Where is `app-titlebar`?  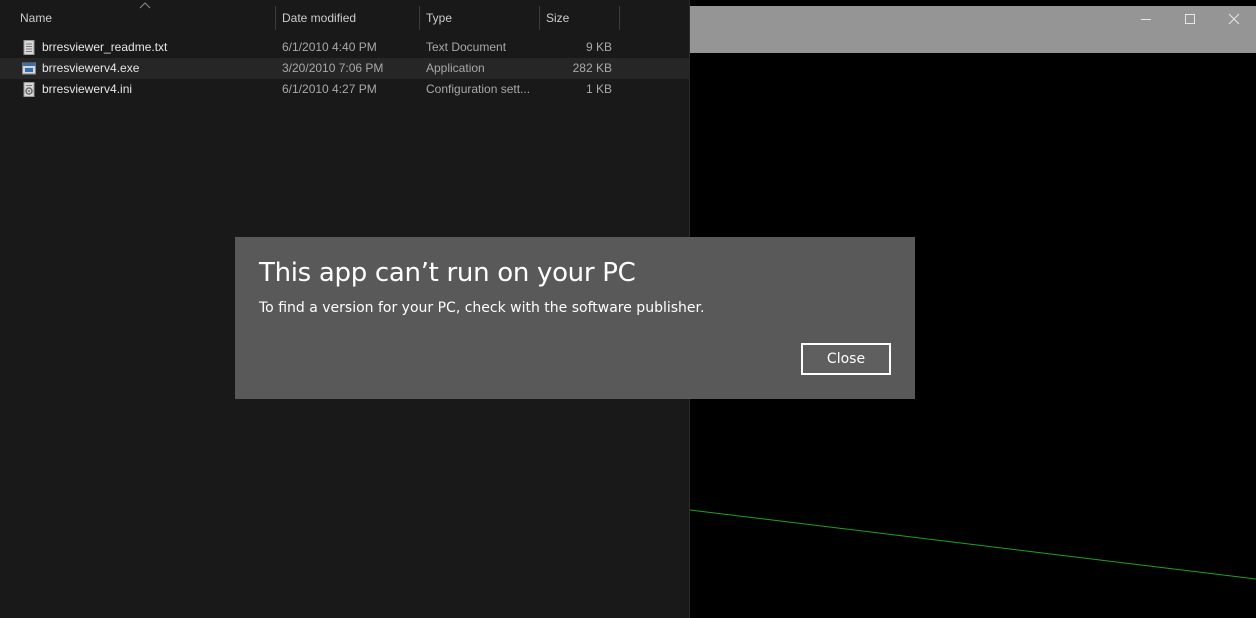
app-titlebar is located at coordinates (973, 29).